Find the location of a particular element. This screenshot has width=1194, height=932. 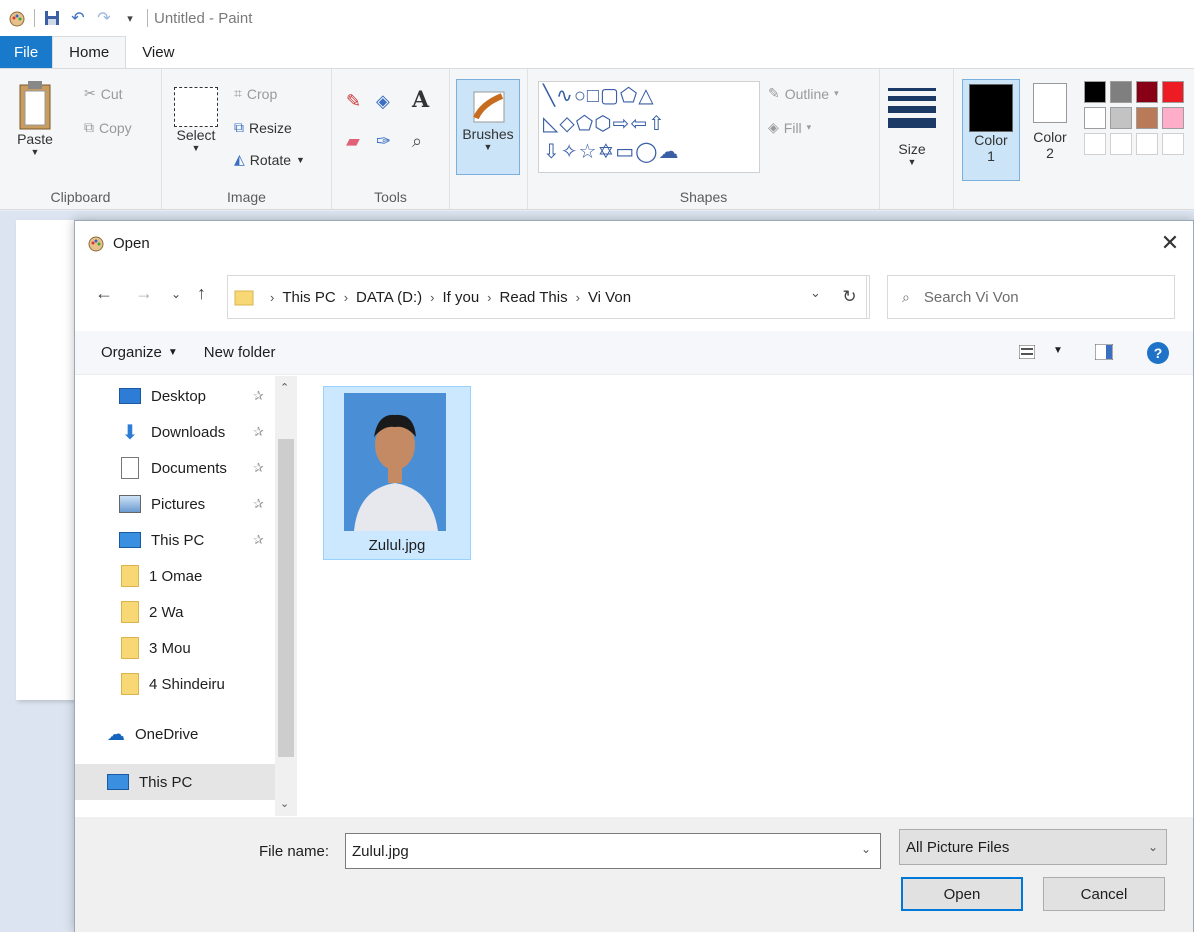

rotate-button: ◭ Rotate ▼ is located at coordinates (269, 159).